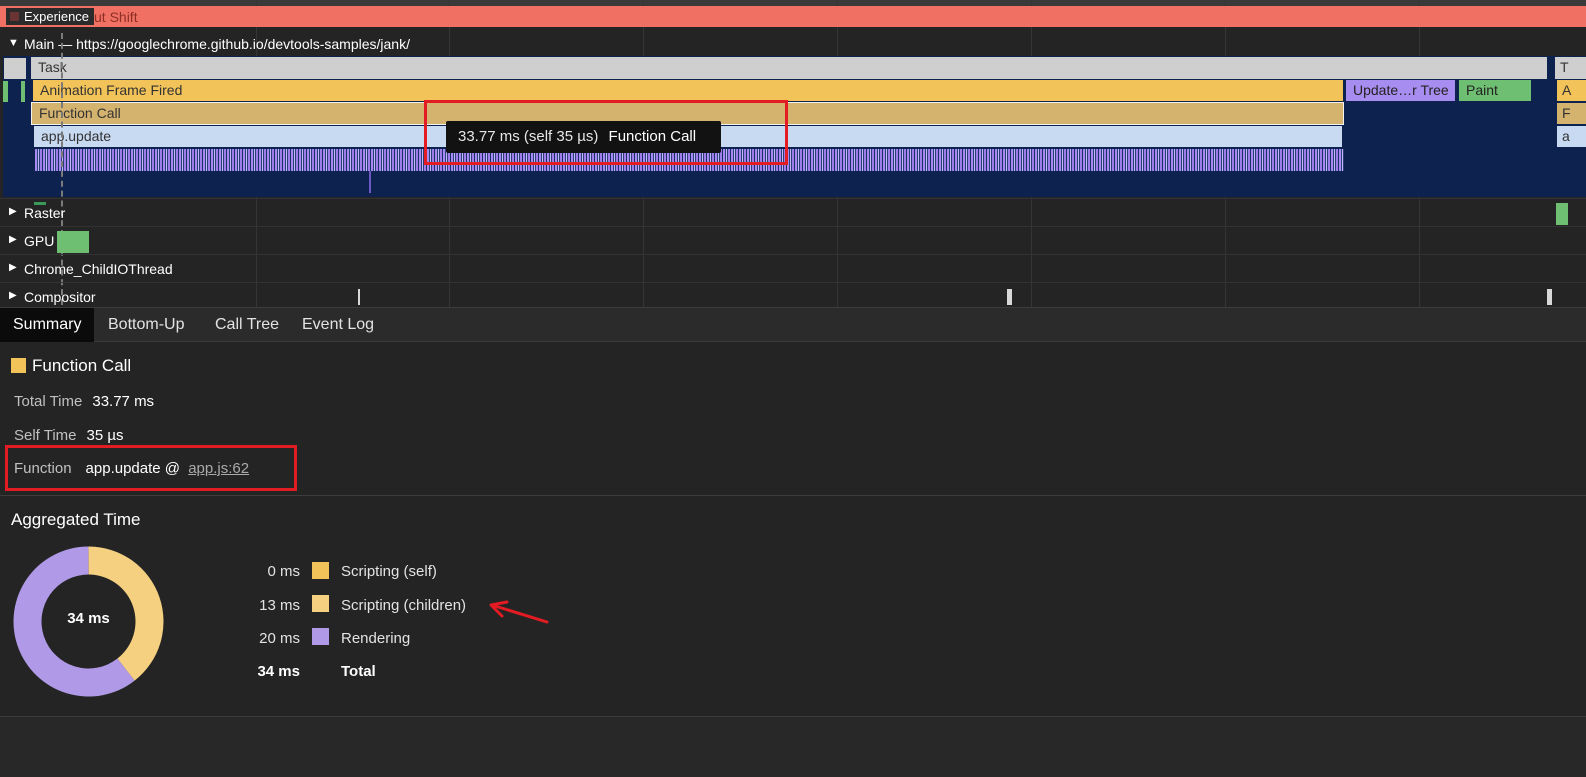 The image size is (1586, 777). I want to click on legend-label: Scripting (self), so click(389, 571).